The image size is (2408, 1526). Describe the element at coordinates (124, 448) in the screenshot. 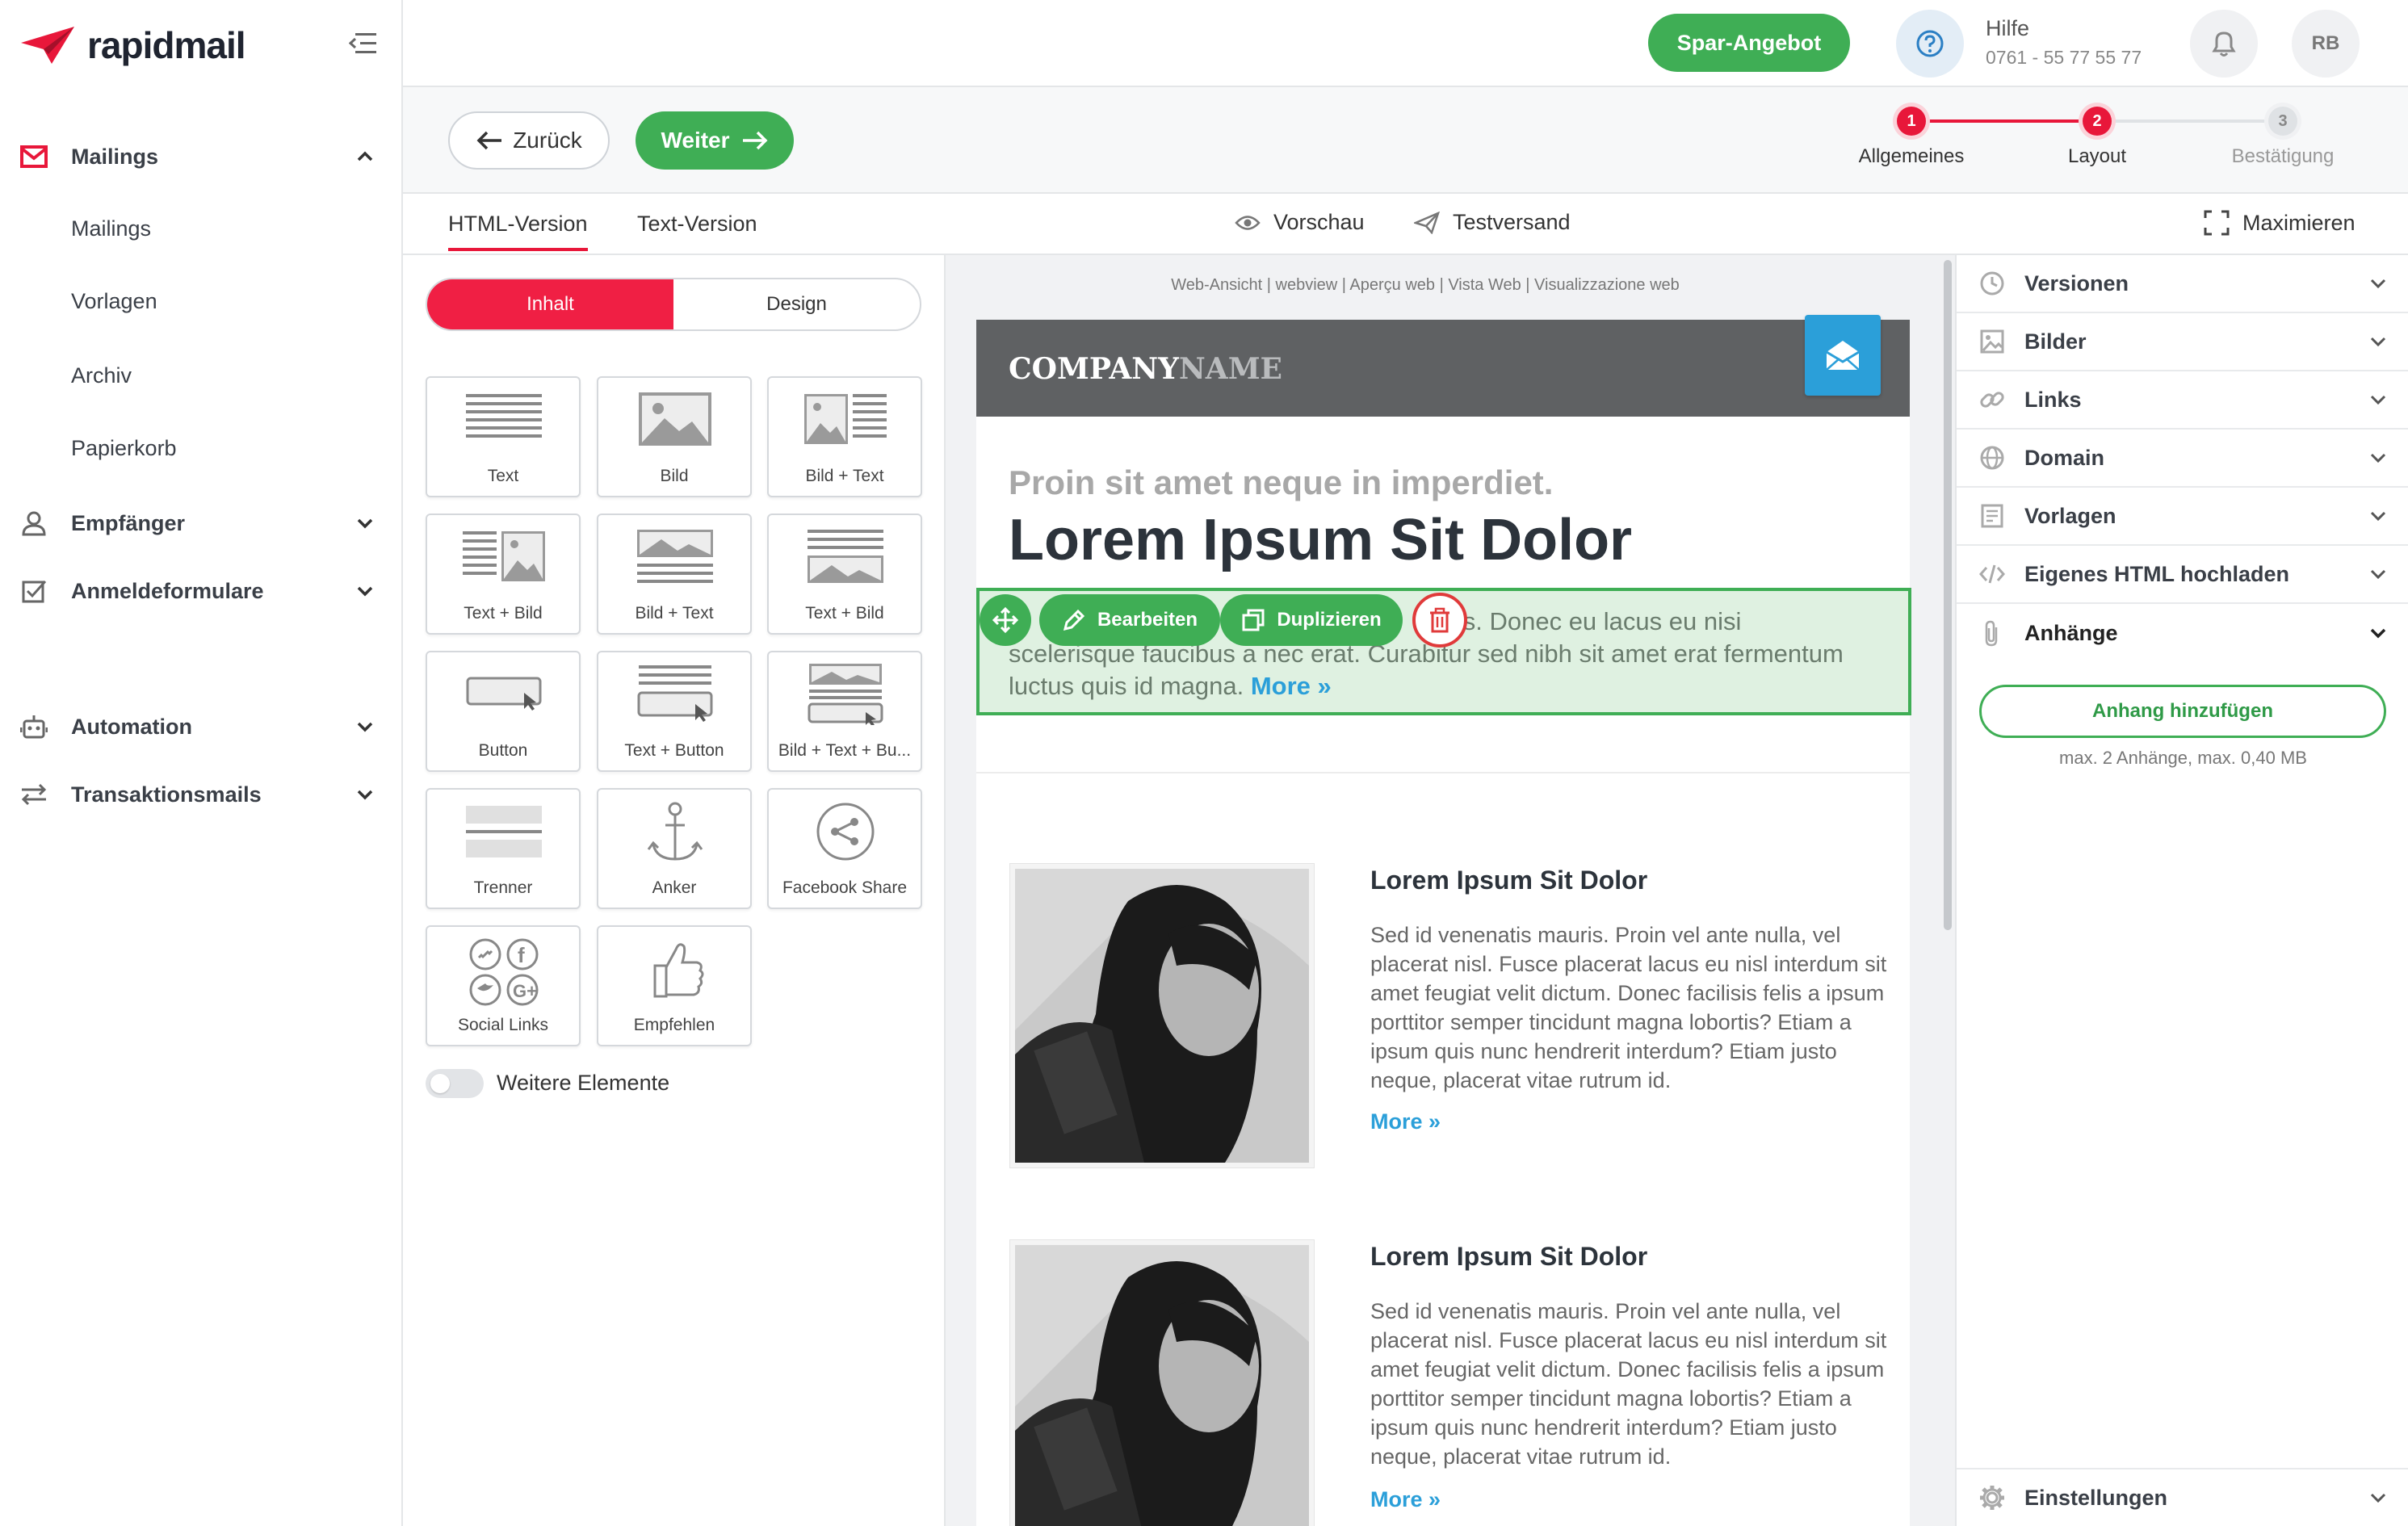

I see `nav-sub-papierkorb: Papierkorb` at that location.